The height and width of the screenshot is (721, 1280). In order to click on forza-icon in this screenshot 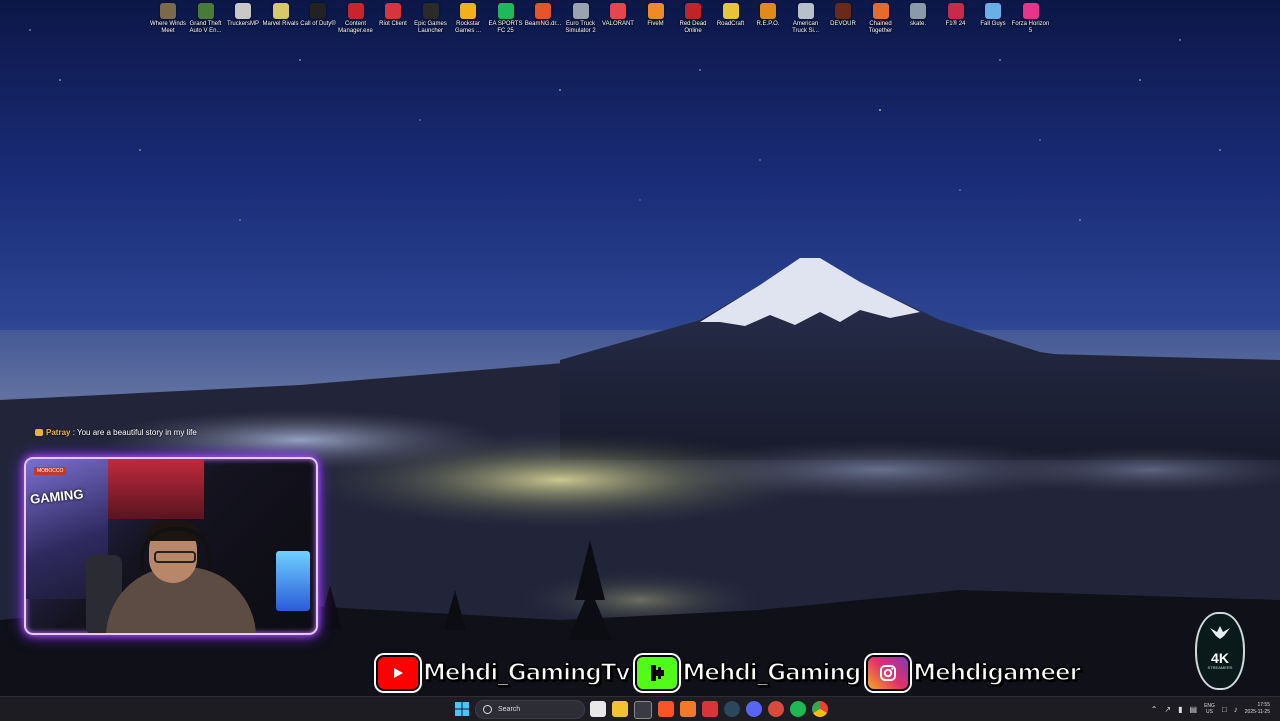, I will do `click(1030, 11)`.